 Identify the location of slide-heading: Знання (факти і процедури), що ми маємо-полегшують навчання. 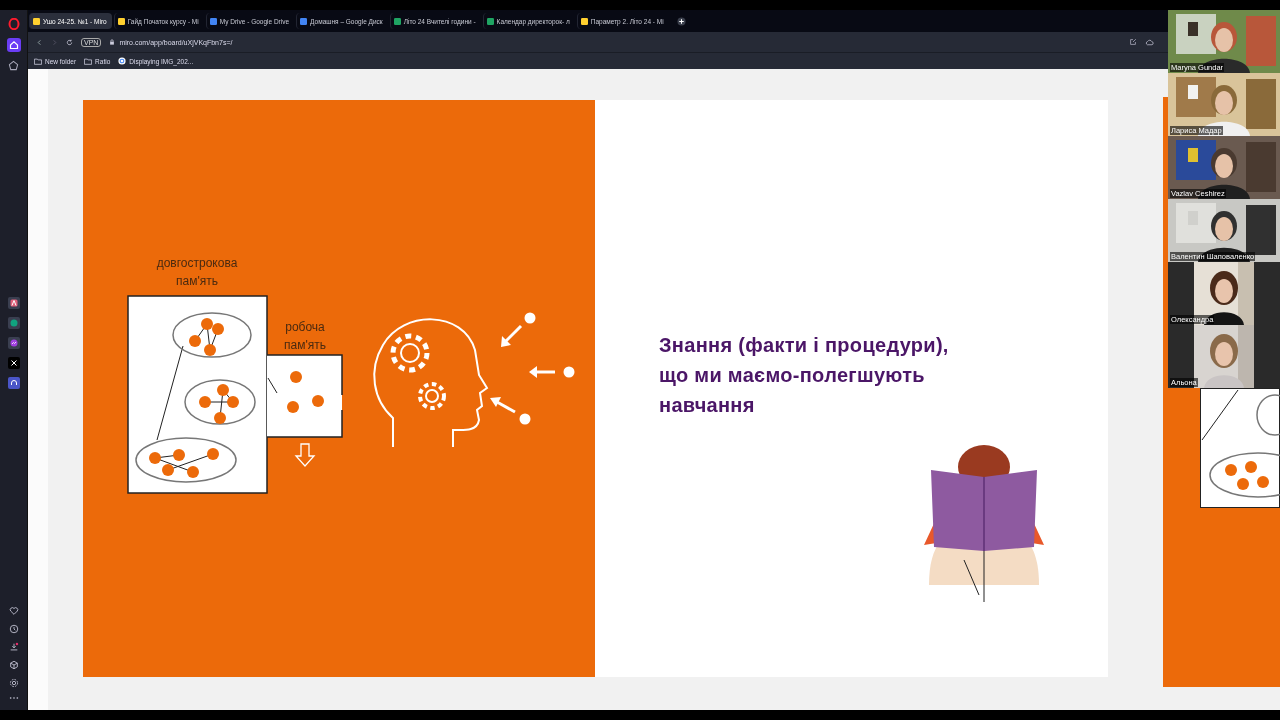
(804, 375).